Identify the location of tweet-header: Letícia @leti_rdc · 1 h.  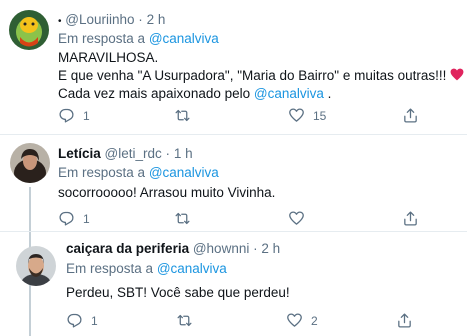
(125, 153).